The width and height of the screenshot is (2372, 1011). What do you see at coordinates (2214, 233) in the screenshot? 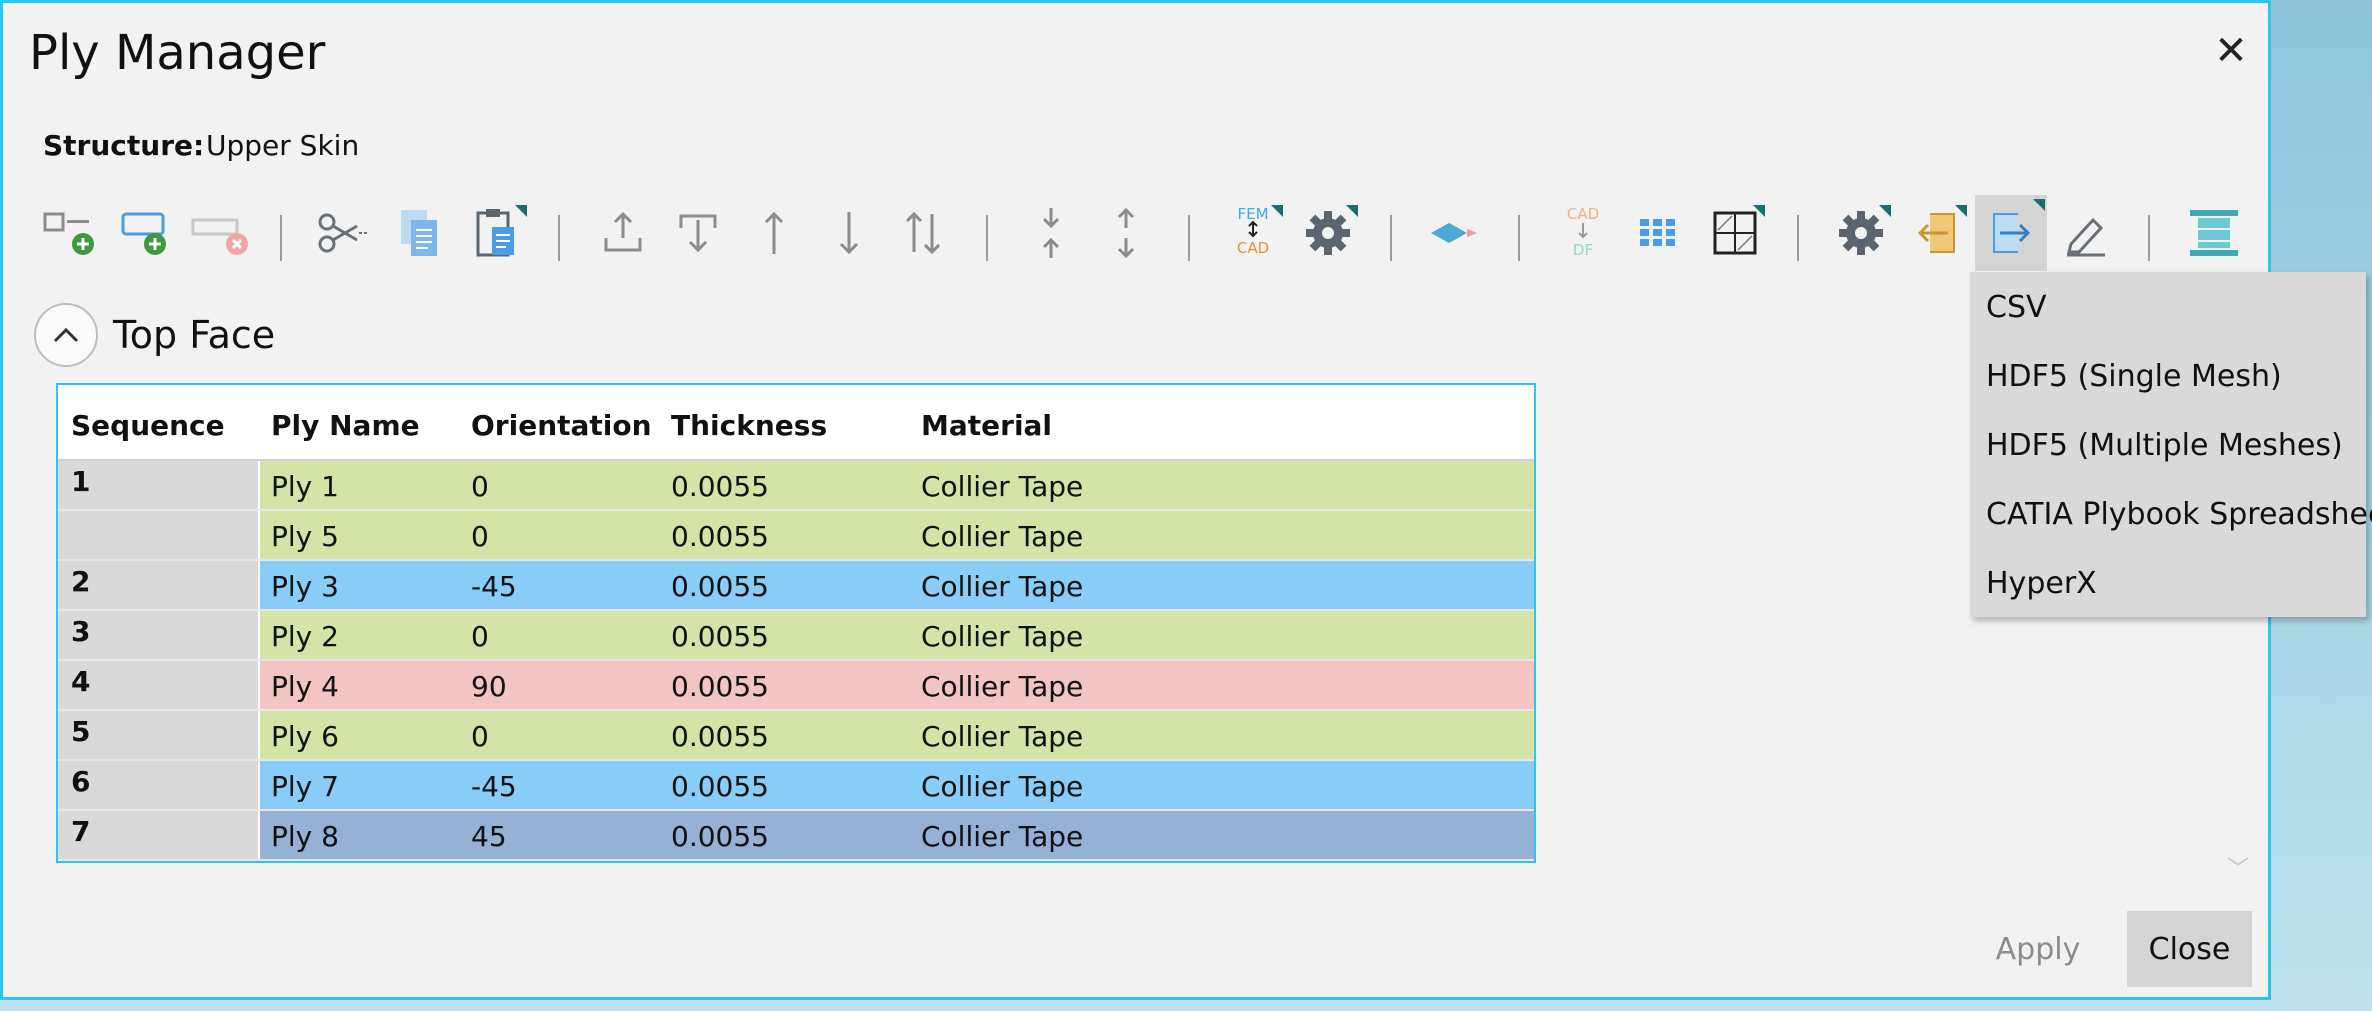
I see `stack-view-button` at bounding box center [2214, 233].